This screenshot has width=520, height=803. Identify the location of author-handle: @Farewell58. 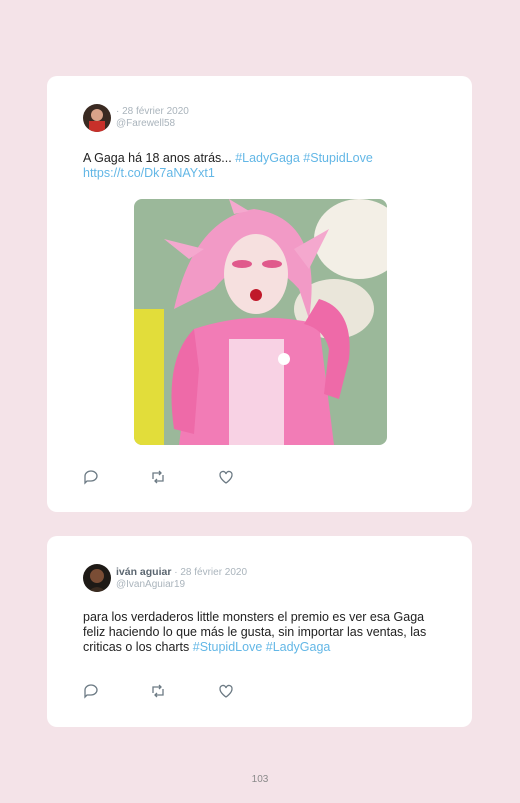
(152, 124).